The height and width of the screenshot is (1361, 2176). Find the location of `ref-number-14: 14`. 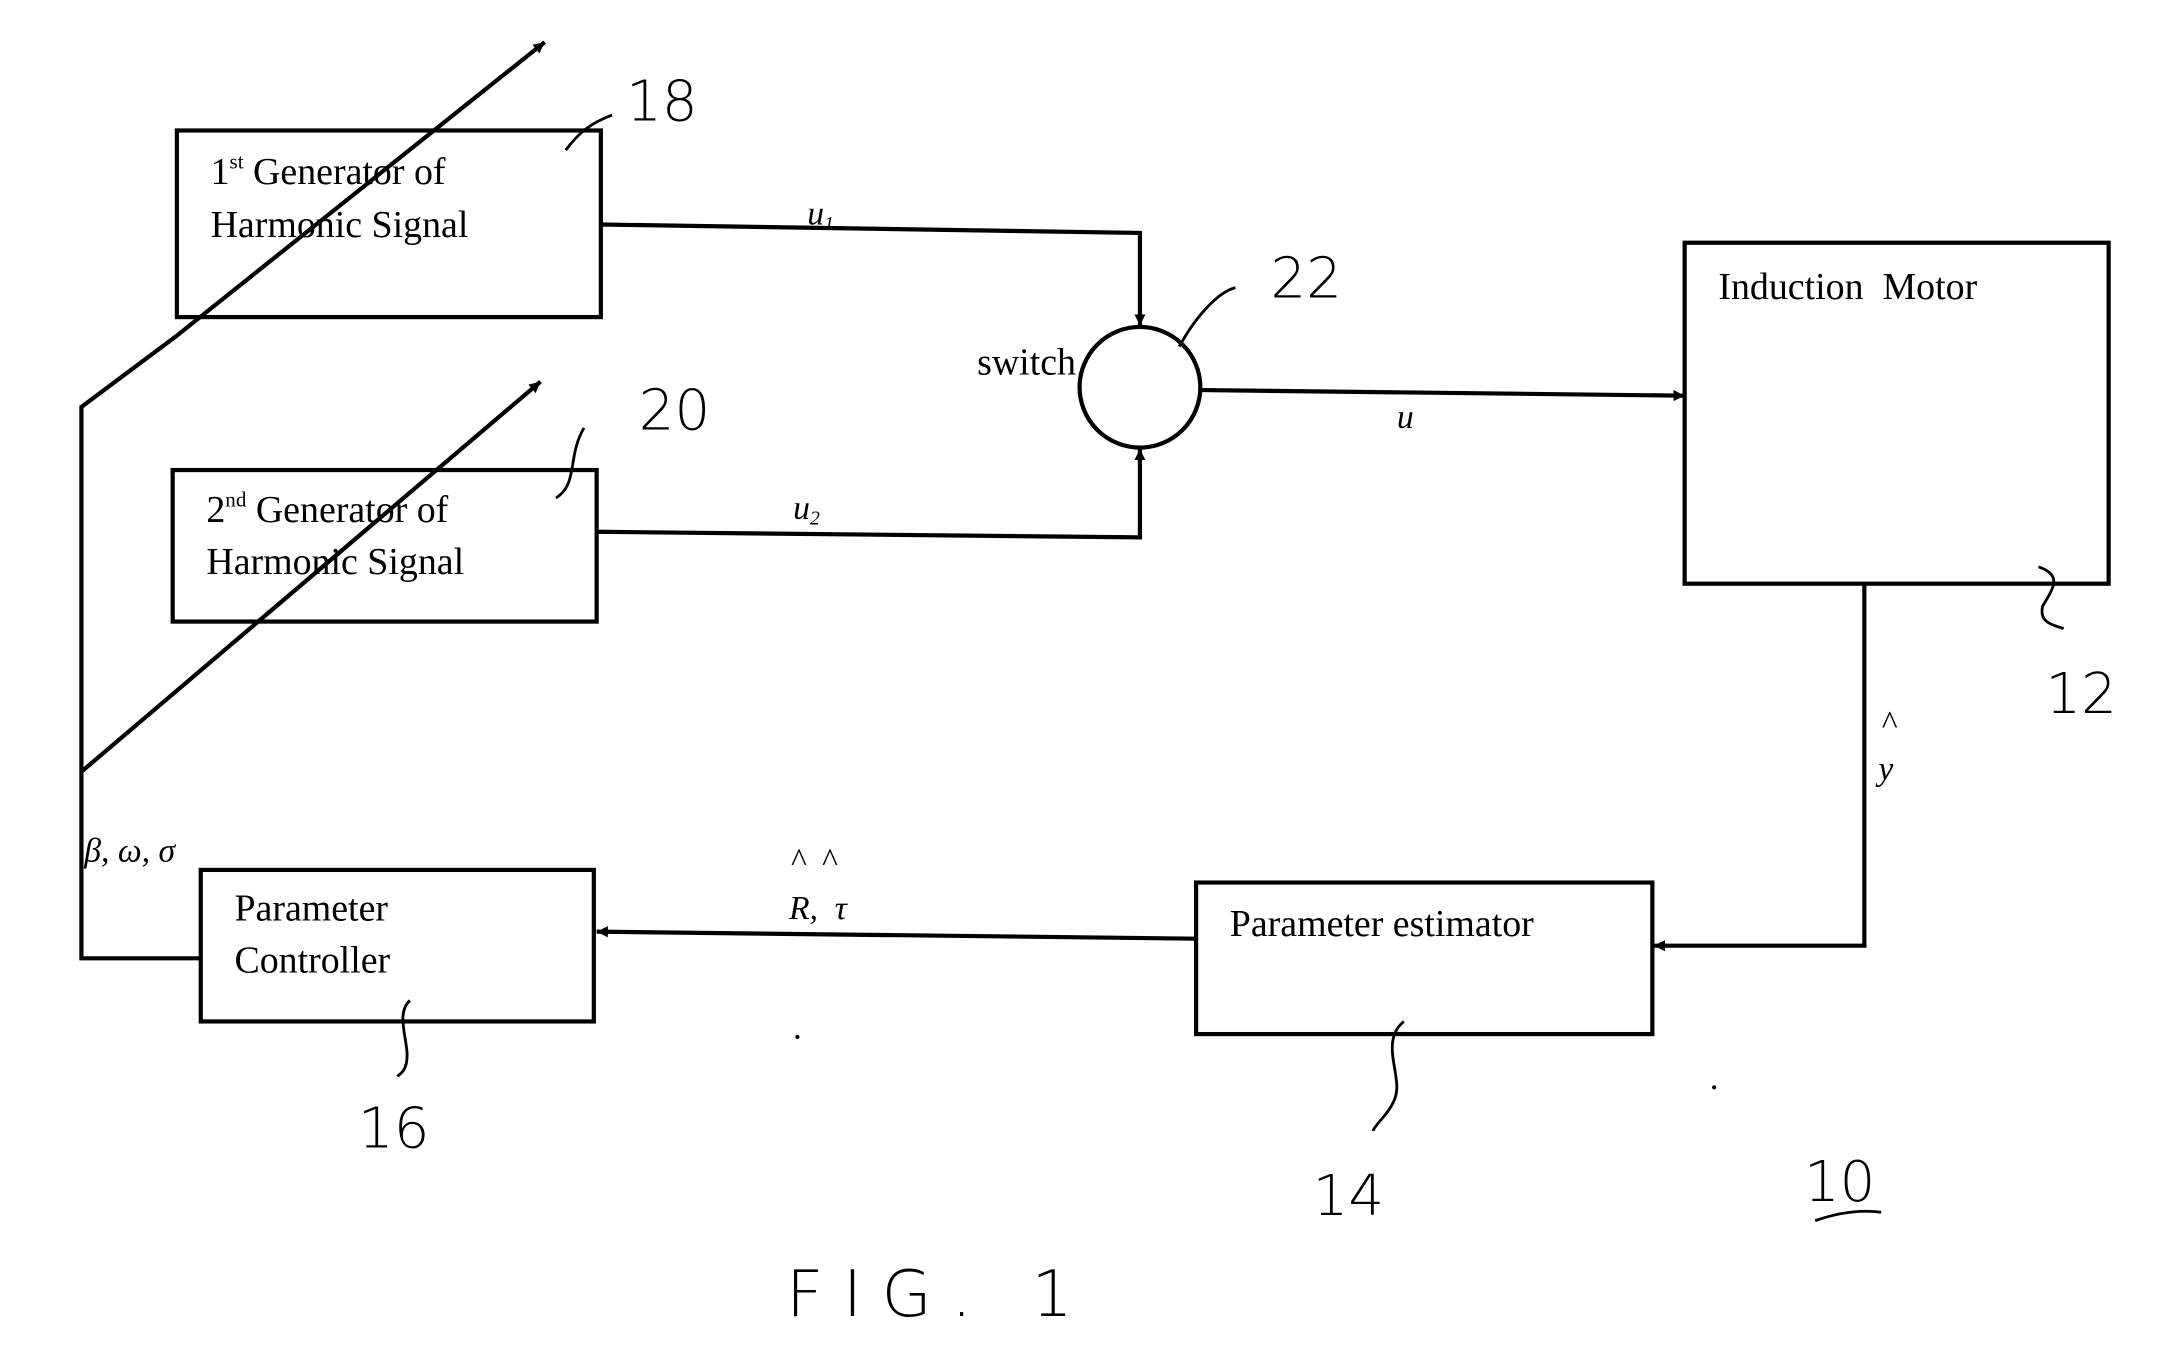

ref-number-14: 14 is located at coordinates (1348, 1196).